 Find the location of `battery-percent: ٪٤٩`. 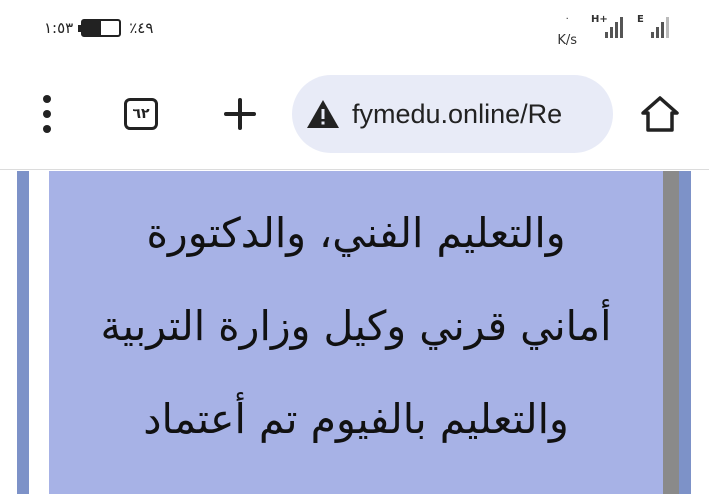

battery-percent: ٪٤٩ is located at coordinates (141, 28).